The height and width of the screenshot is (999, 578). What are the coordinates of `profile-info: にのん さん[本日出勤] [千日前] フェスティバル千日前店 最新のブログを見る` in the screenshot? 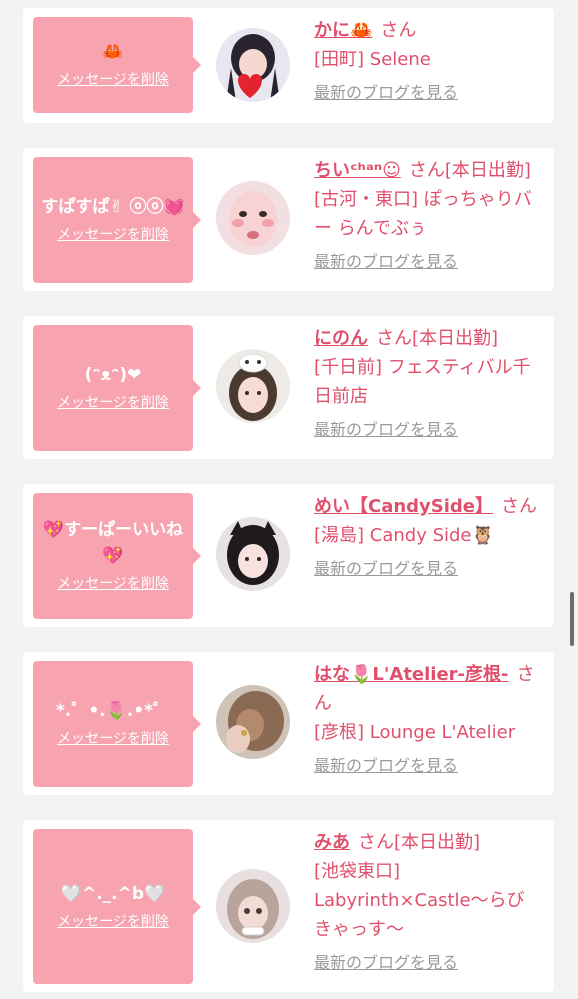 It's located at (427, 384).